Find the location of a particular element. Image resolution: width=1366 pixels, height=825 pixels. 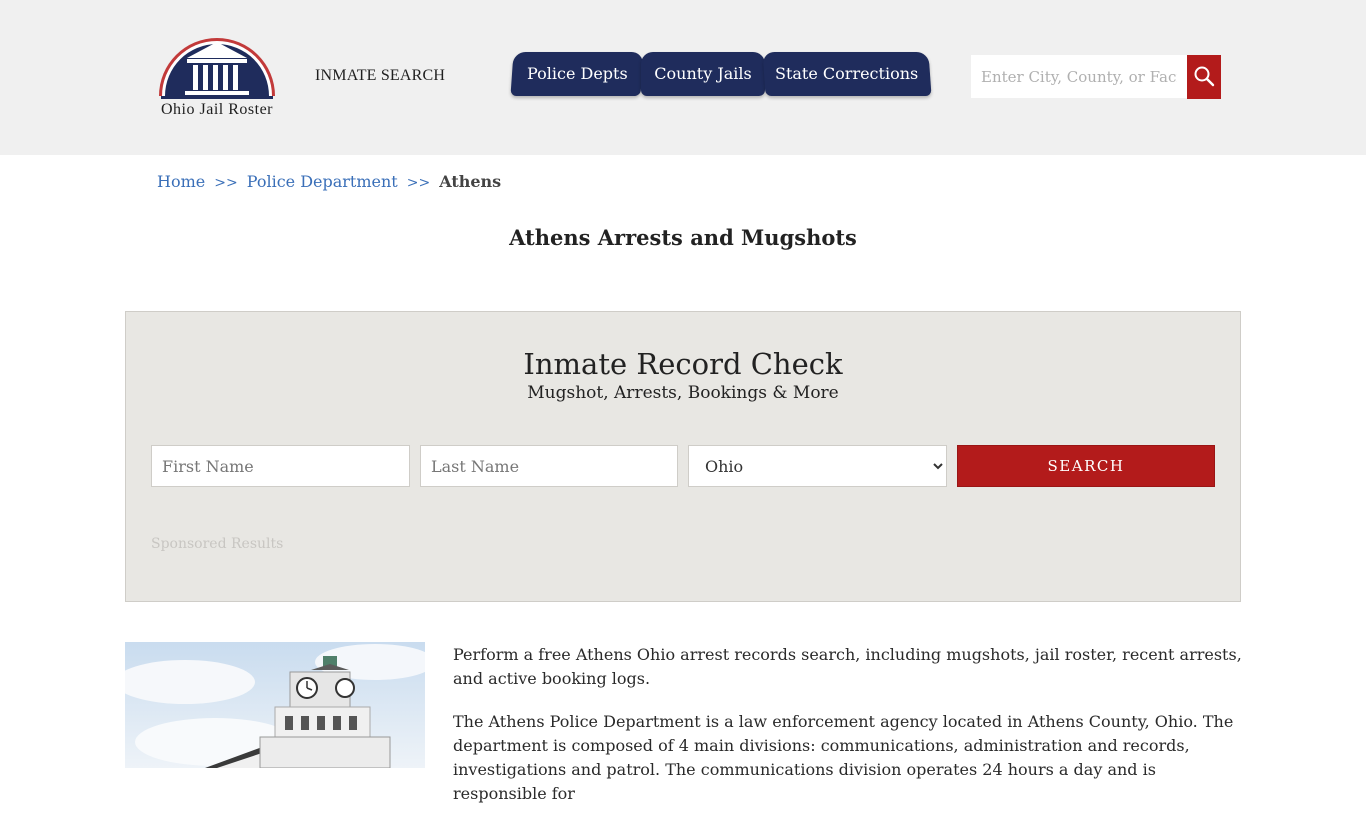

tab-county-jails: County Jails is located at coordinates (703, 74).